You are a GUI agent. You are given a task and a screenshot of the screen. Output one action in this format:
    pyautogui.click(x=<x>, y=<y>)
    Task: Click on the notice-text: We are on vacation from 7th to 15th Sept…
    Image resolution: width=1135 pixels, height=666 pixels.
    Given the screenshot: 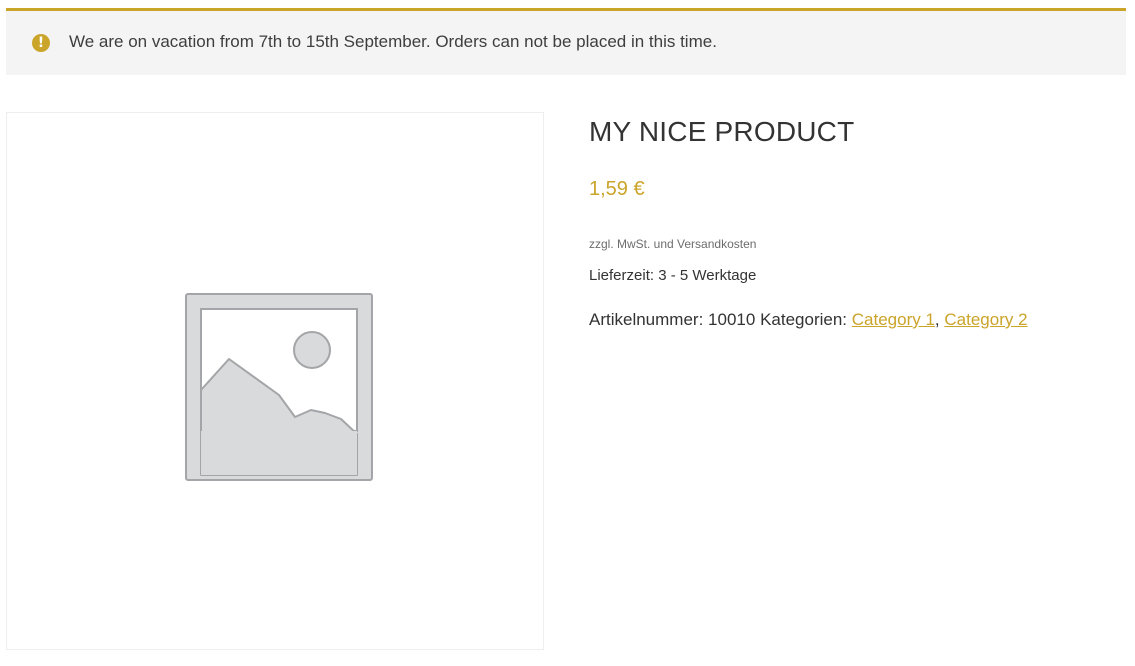 What is the action you would take?
    pyautogui.click(x=393, y=41)
    